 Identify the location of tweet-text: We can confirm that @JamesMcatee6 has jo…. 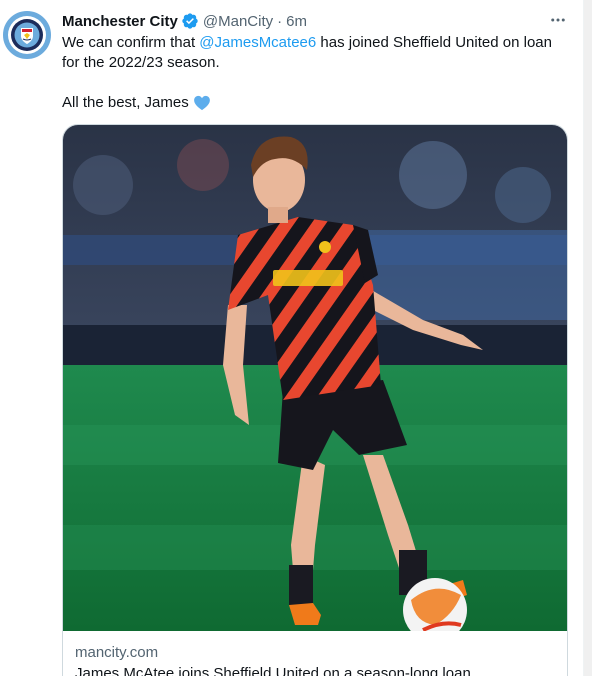
(317, 53).